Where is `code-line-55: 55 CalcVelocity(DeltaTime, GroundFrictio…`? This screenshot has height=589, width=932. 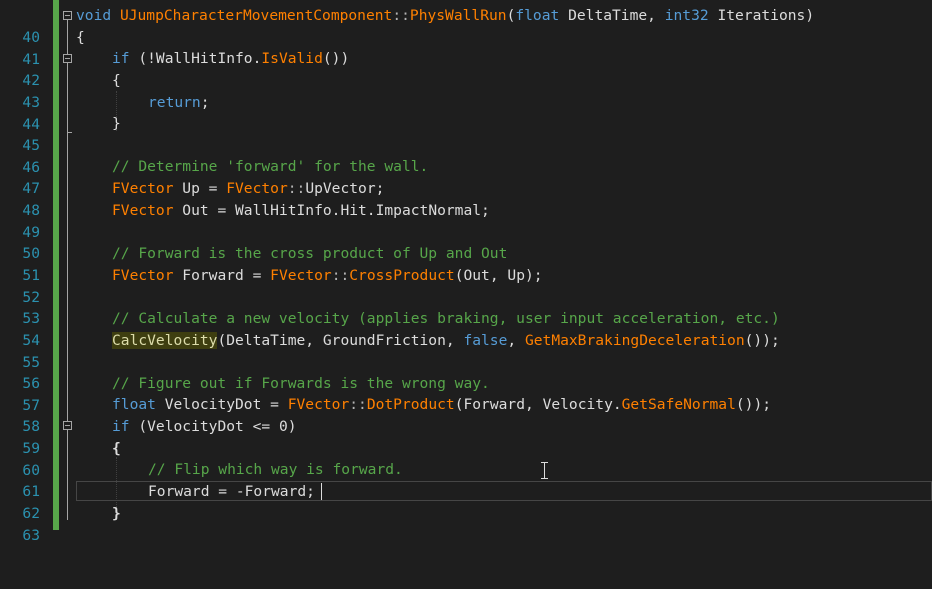
code-line-55: 55 CalcVelocity(DeltaTime, GroundFrictio… is located at coordinates (466, 350).